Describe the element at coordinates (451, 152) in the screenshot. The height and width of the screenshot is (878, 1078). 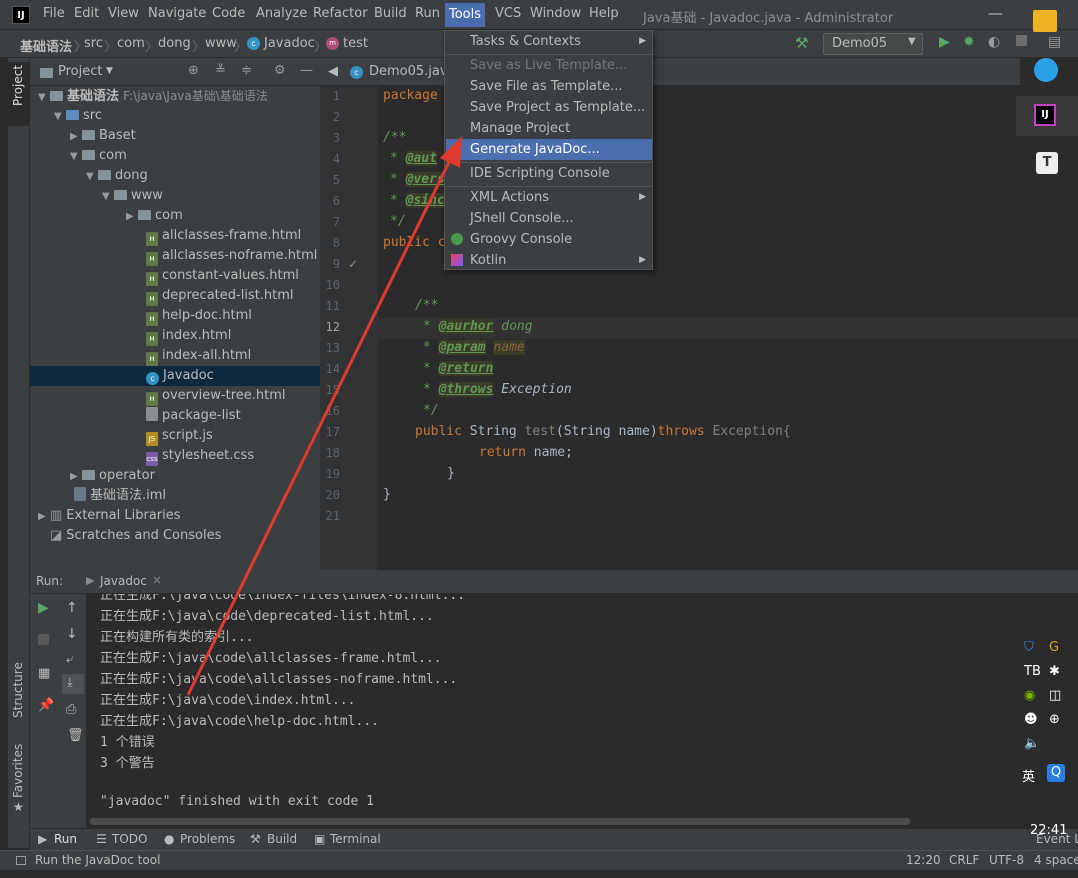
I see `arrow-head` at that location.